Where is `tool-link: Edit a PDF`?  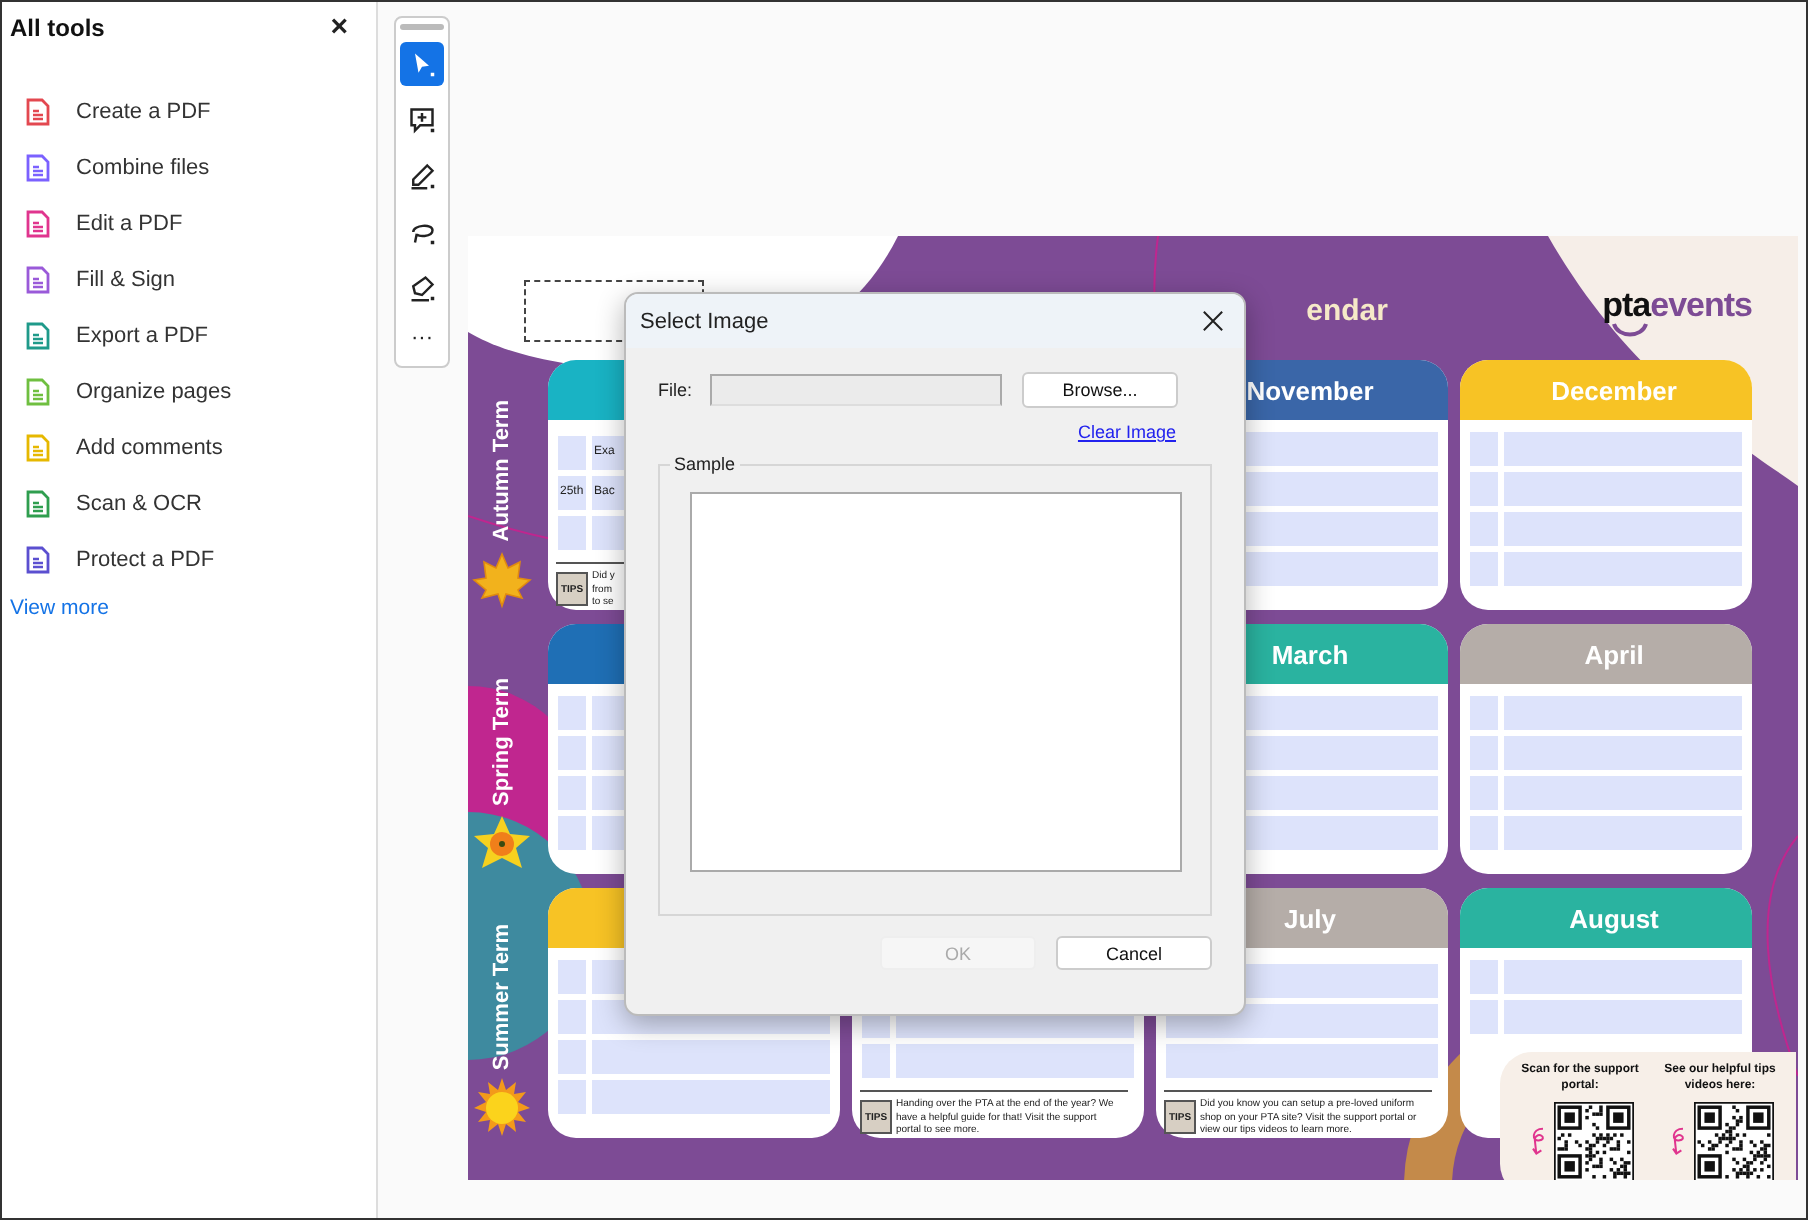 tool-link: Edit a PDF is located at coordinates (129, 224).